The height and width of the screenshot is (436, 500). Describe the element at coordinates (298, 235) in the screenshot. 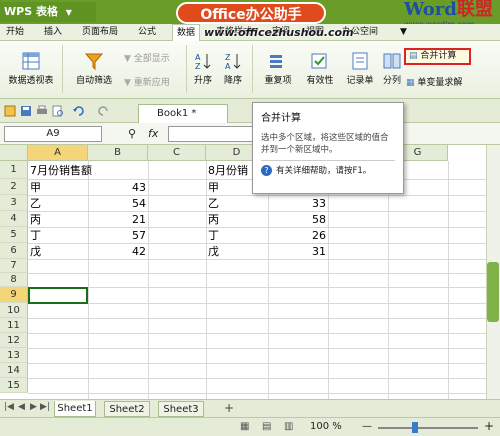

I see `cell-e5: 26` at that location.